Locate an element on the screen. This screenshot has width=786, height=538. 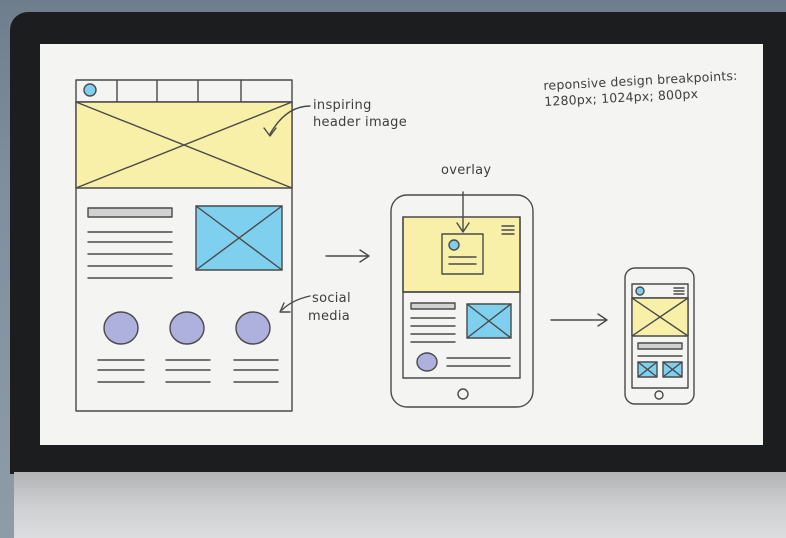
phone-wireframe is located at coordinates (659, 336).